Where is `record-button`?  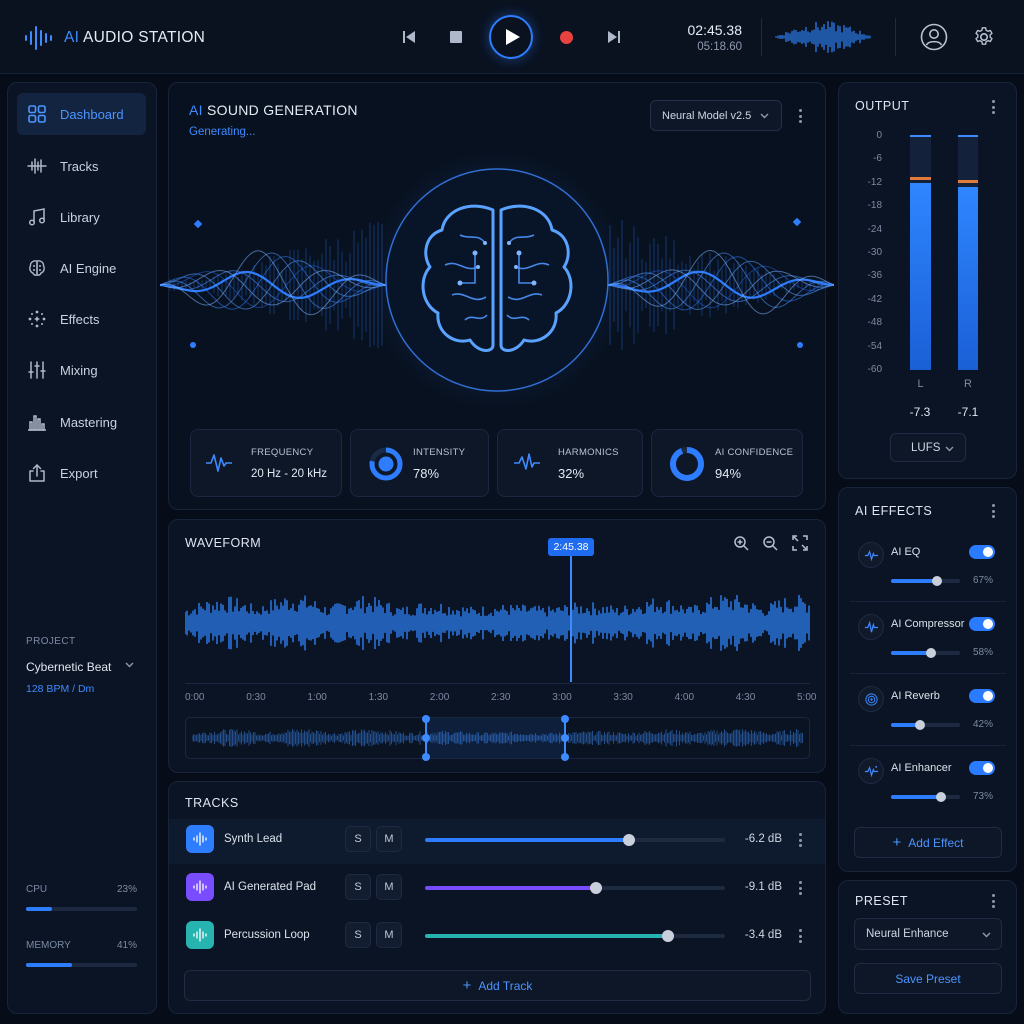 record-button is located at coordinates (566, 37).